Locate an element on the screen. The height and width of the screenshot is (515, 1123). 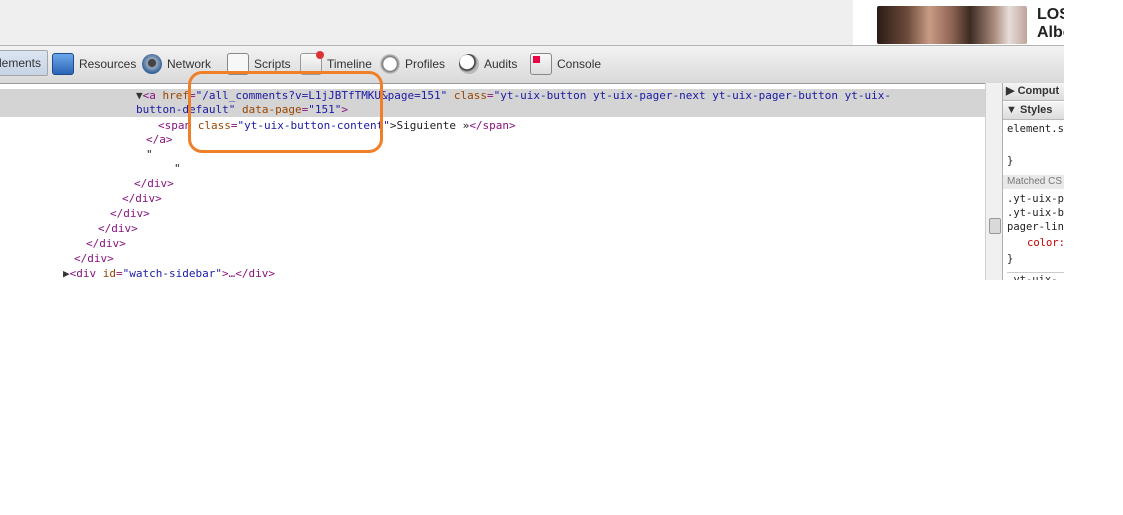
tab-timeline-label: Timeline is located at coordinates (349, 64).